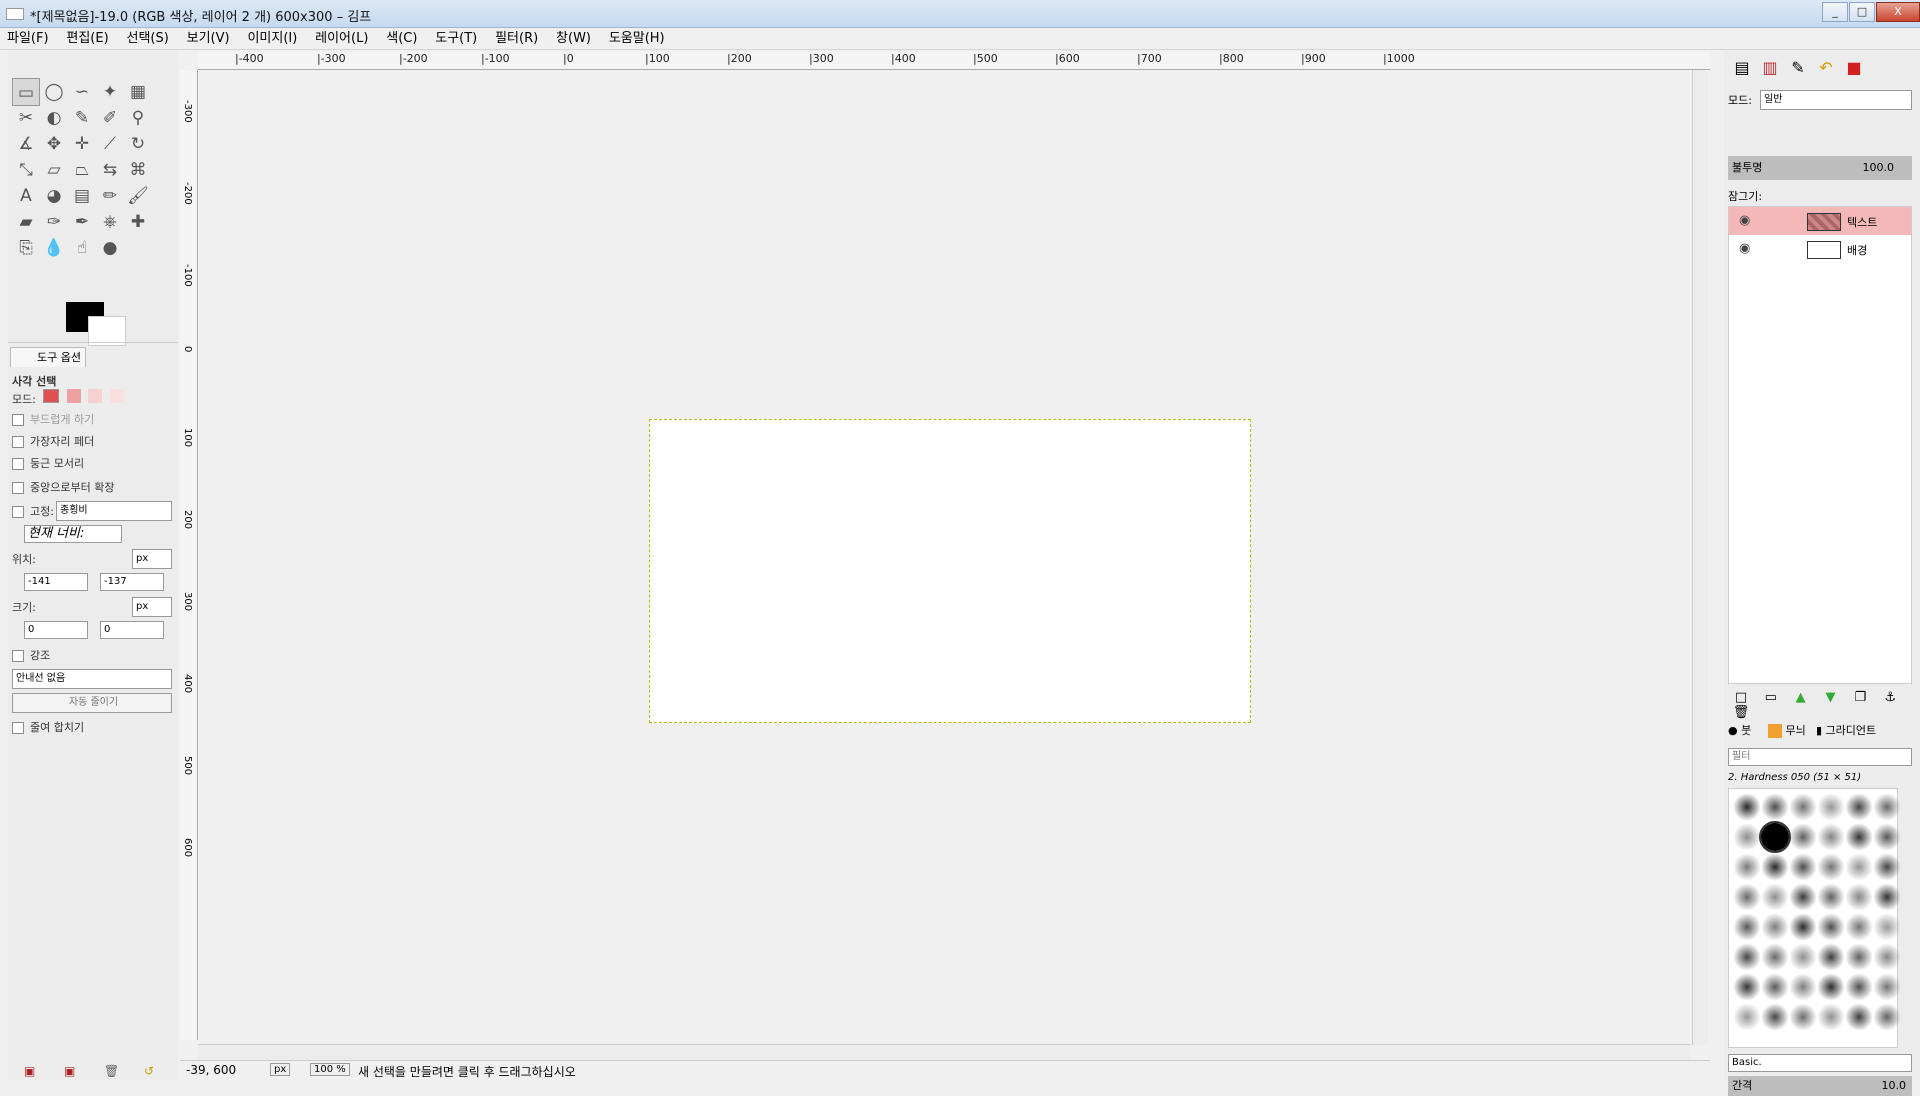 The height and width of the screenshot is (1096, 1920). I want to click on current-width-field: 현재 너비:, so click(73, 534).